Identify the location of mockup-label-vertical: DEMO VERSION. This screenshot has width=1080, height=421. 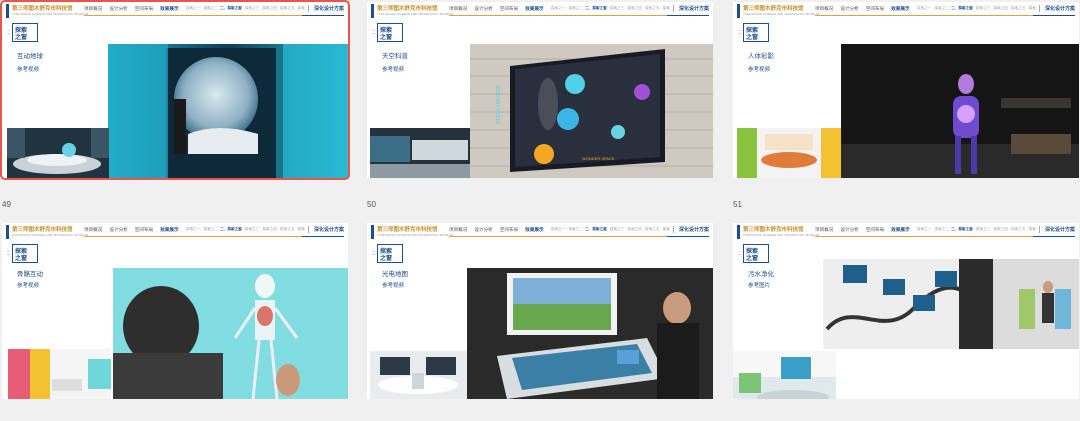
(499, 104).